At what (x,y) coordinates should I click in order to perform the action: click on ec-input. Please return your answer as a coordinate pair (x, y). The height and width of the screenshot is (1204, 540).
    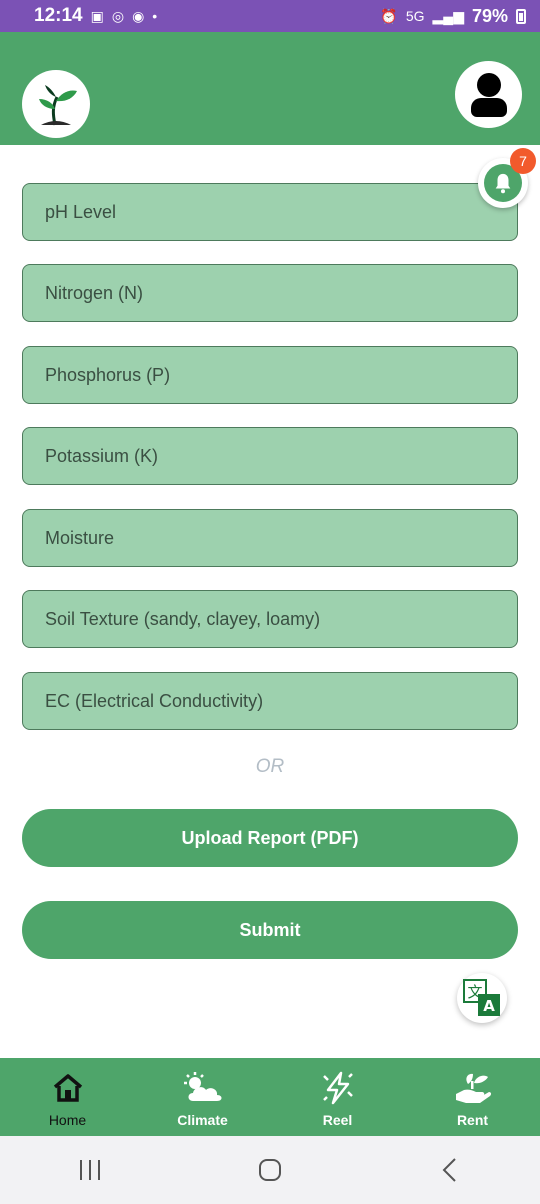
    Looking at the image, I should click on (270, 701).